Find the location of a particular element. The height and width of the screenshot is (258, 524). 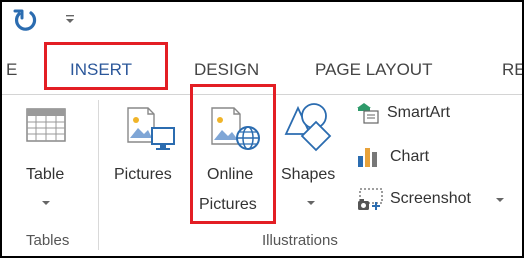

smartart-icon is located at coordinates (368, 113).